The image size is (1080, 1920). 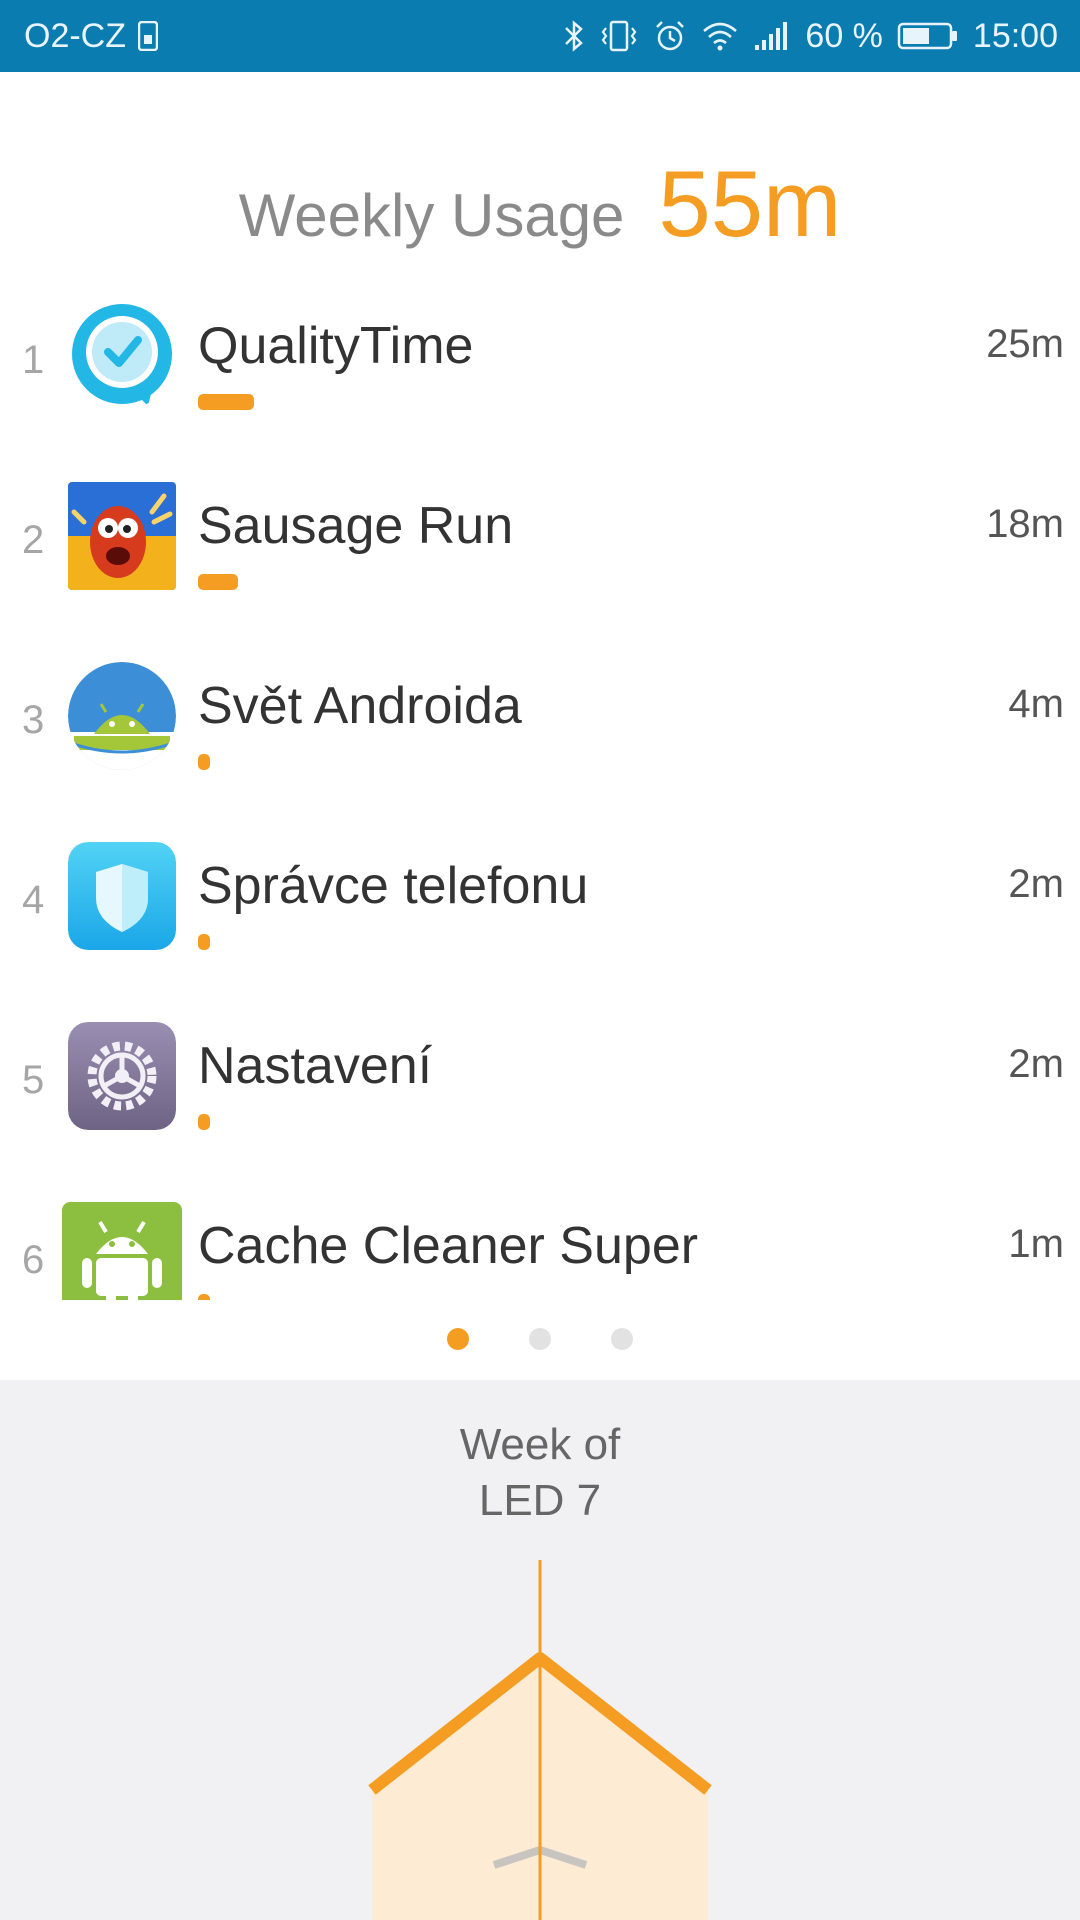 What do you see at coordinates (1036, 704) in the screenshot?
I see `app-time: 4m` at bounding box center [1036, 704].